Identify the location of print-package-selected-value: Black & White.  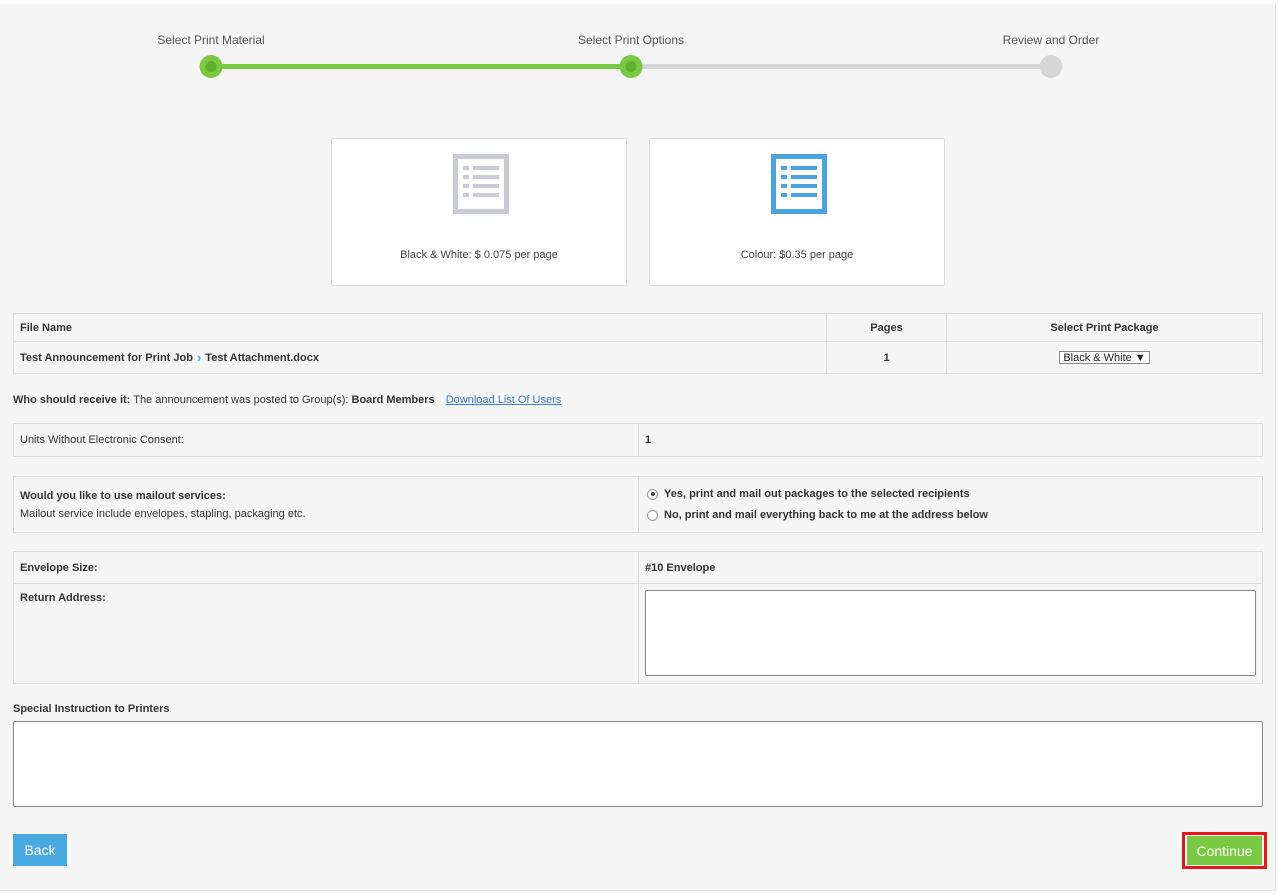
(1097, 357).